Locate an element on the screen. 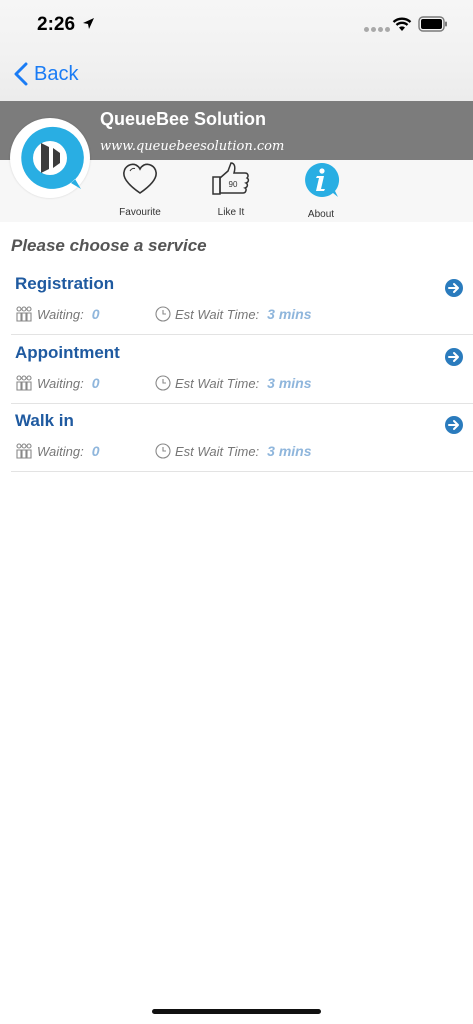 Image resolution: width=473 pixels, height=1024 pixels. back-label: Back is located at coordinates (56, 73).